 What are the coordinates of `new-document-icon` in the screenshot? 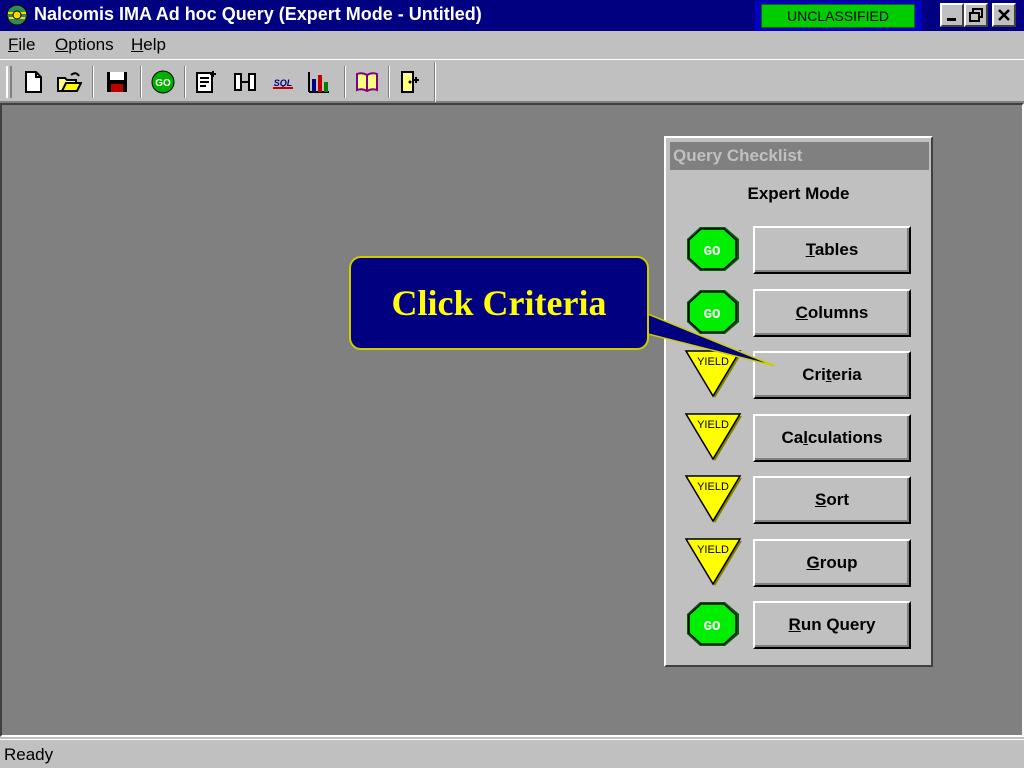 It's located at (33, 82).